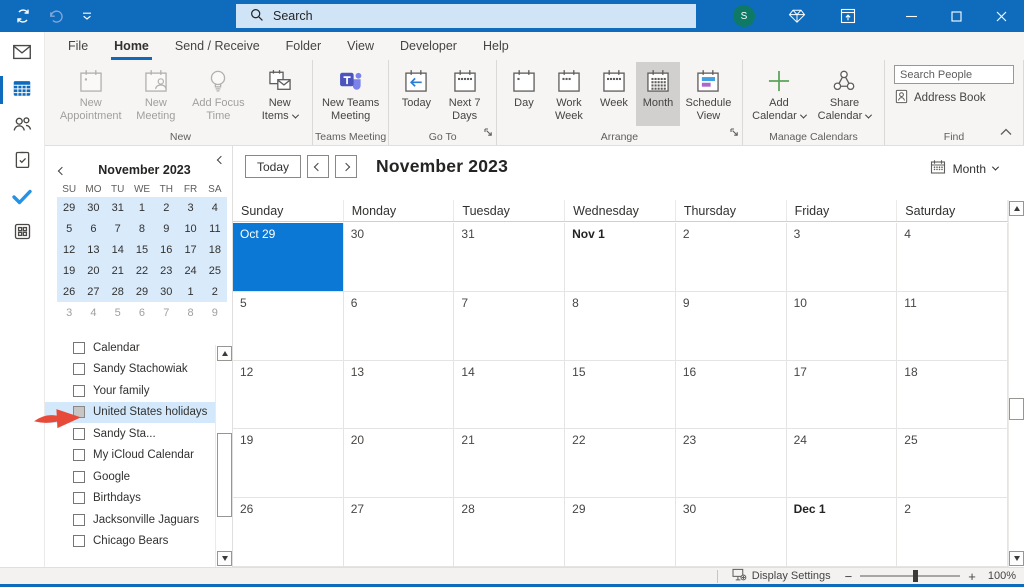  What do you see at coordinates (166, 228) in the screenshot?
I see `mini-date: 9` at bounding box center [166, 228].